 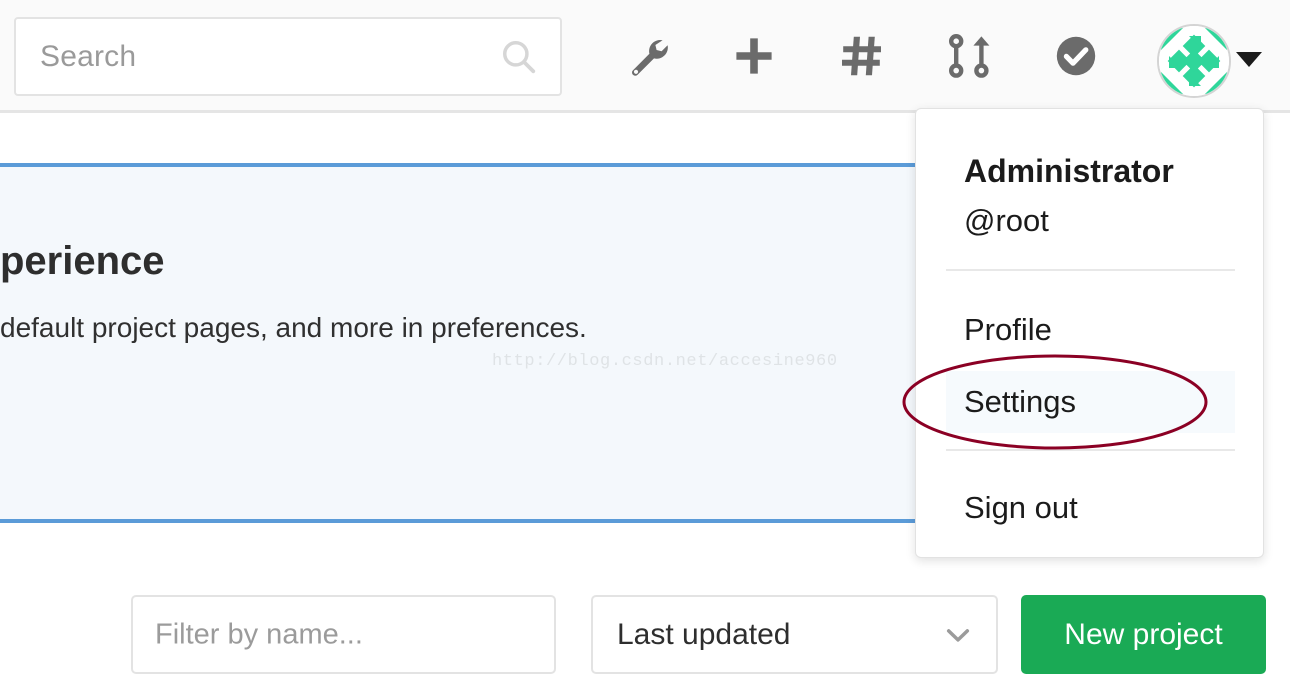 I want to click on search-icon, so click(x=519, y=57).